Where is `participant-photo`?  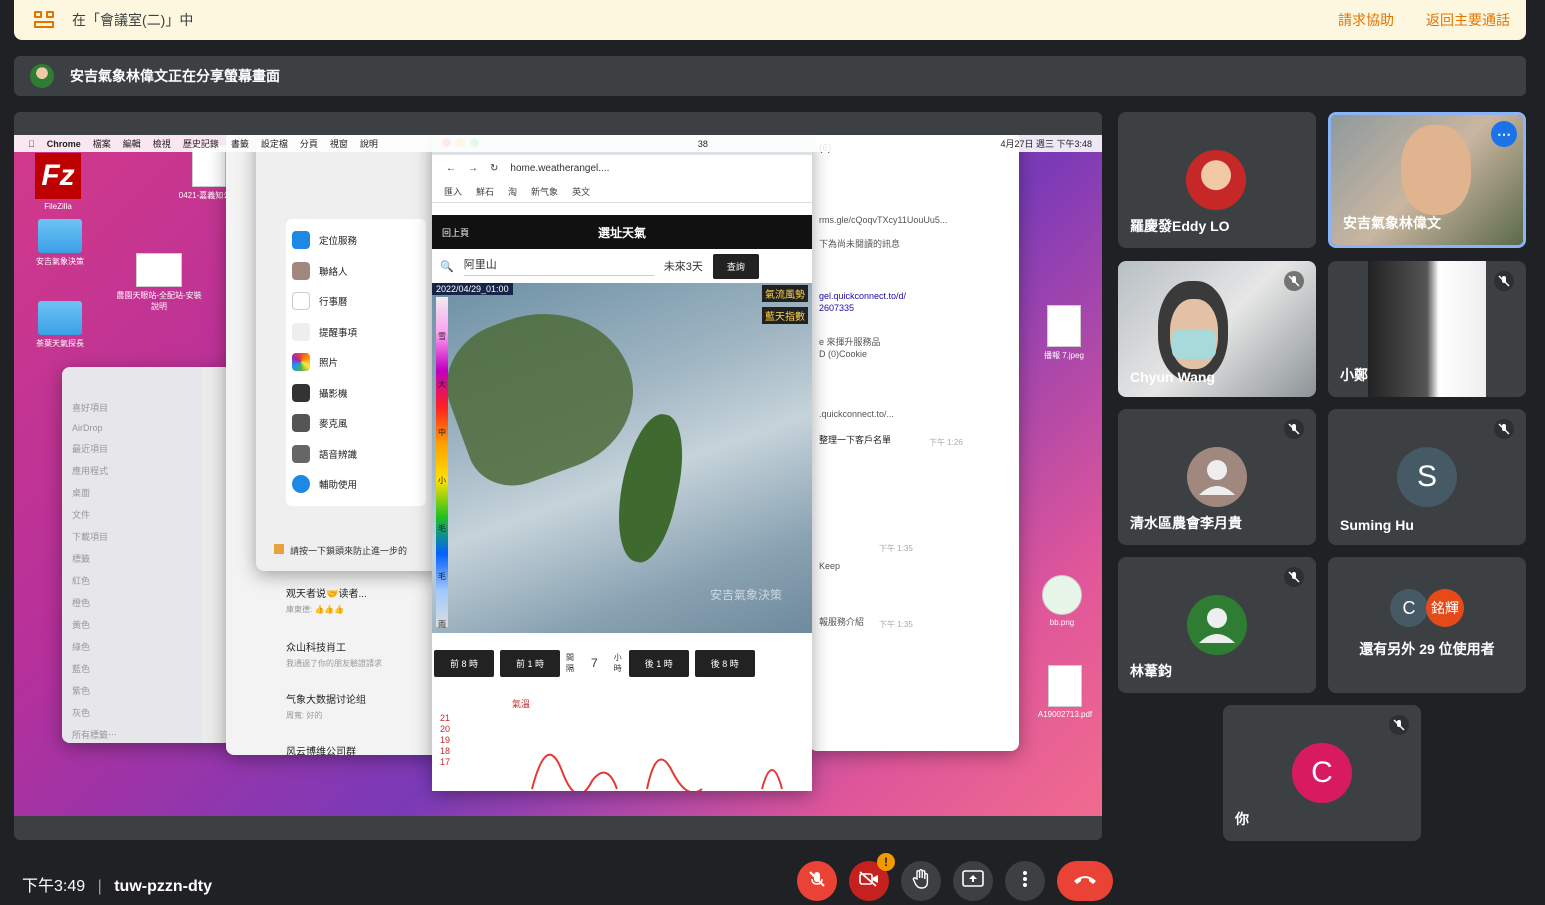
participant-photo is located at coordinates (1216, 180).